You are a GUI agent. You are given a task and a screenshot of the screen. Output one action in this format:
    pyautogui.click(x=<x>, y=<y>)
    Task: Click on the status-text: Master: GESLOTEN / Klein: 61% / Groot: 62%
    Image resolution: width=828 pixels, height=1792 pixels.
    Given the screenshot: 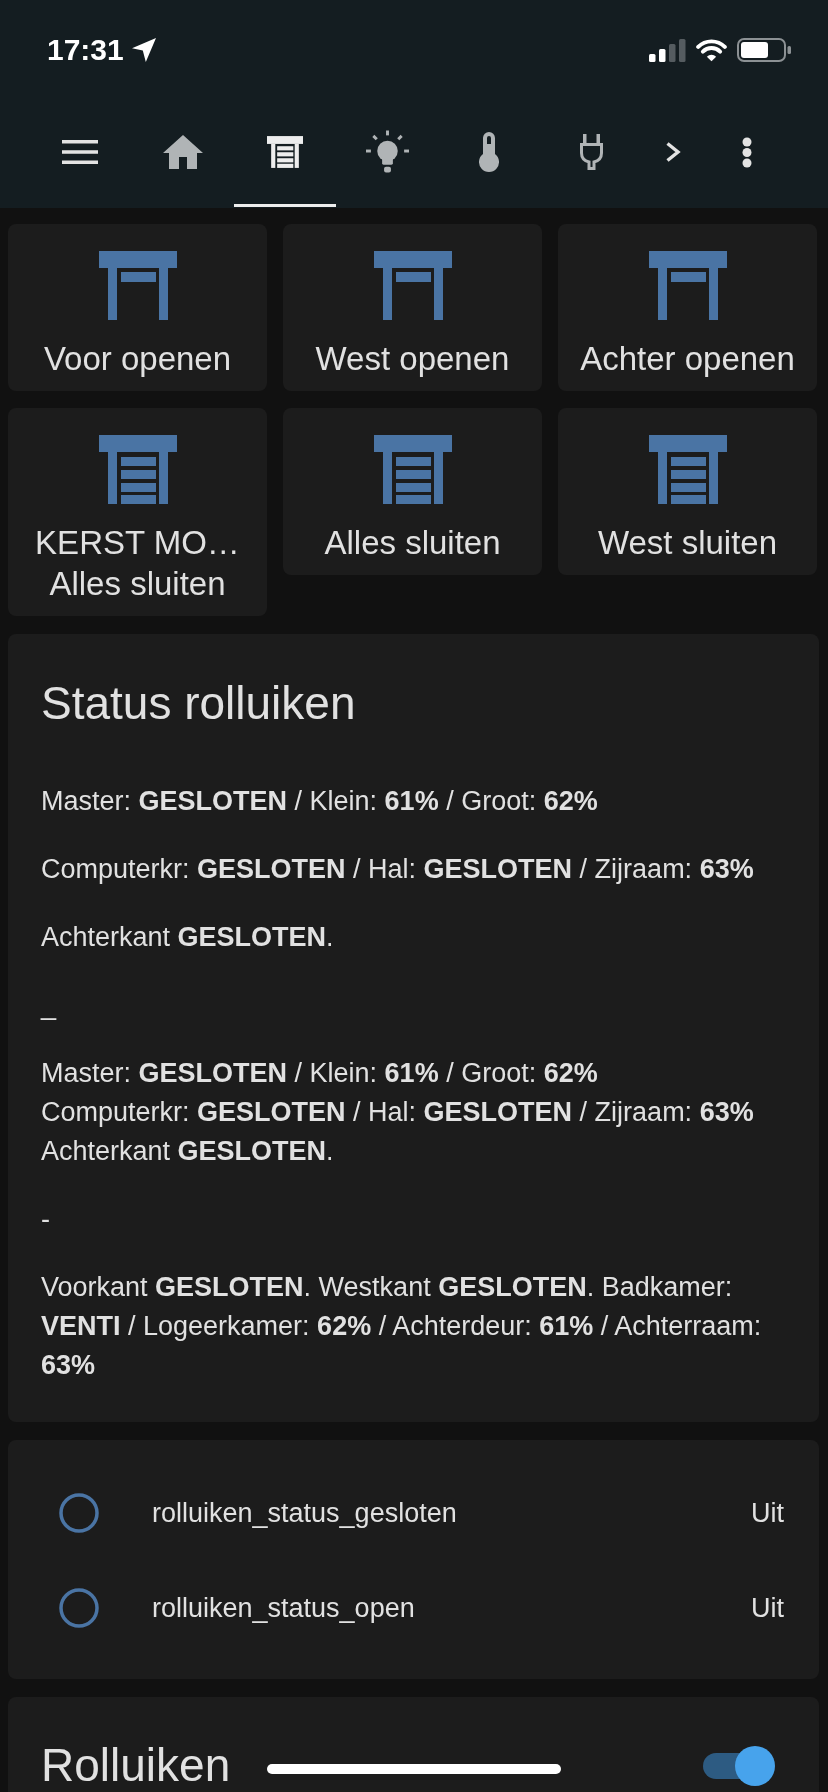 What is the action you would take?
    pyautogui.click(x=320, y=801)
    